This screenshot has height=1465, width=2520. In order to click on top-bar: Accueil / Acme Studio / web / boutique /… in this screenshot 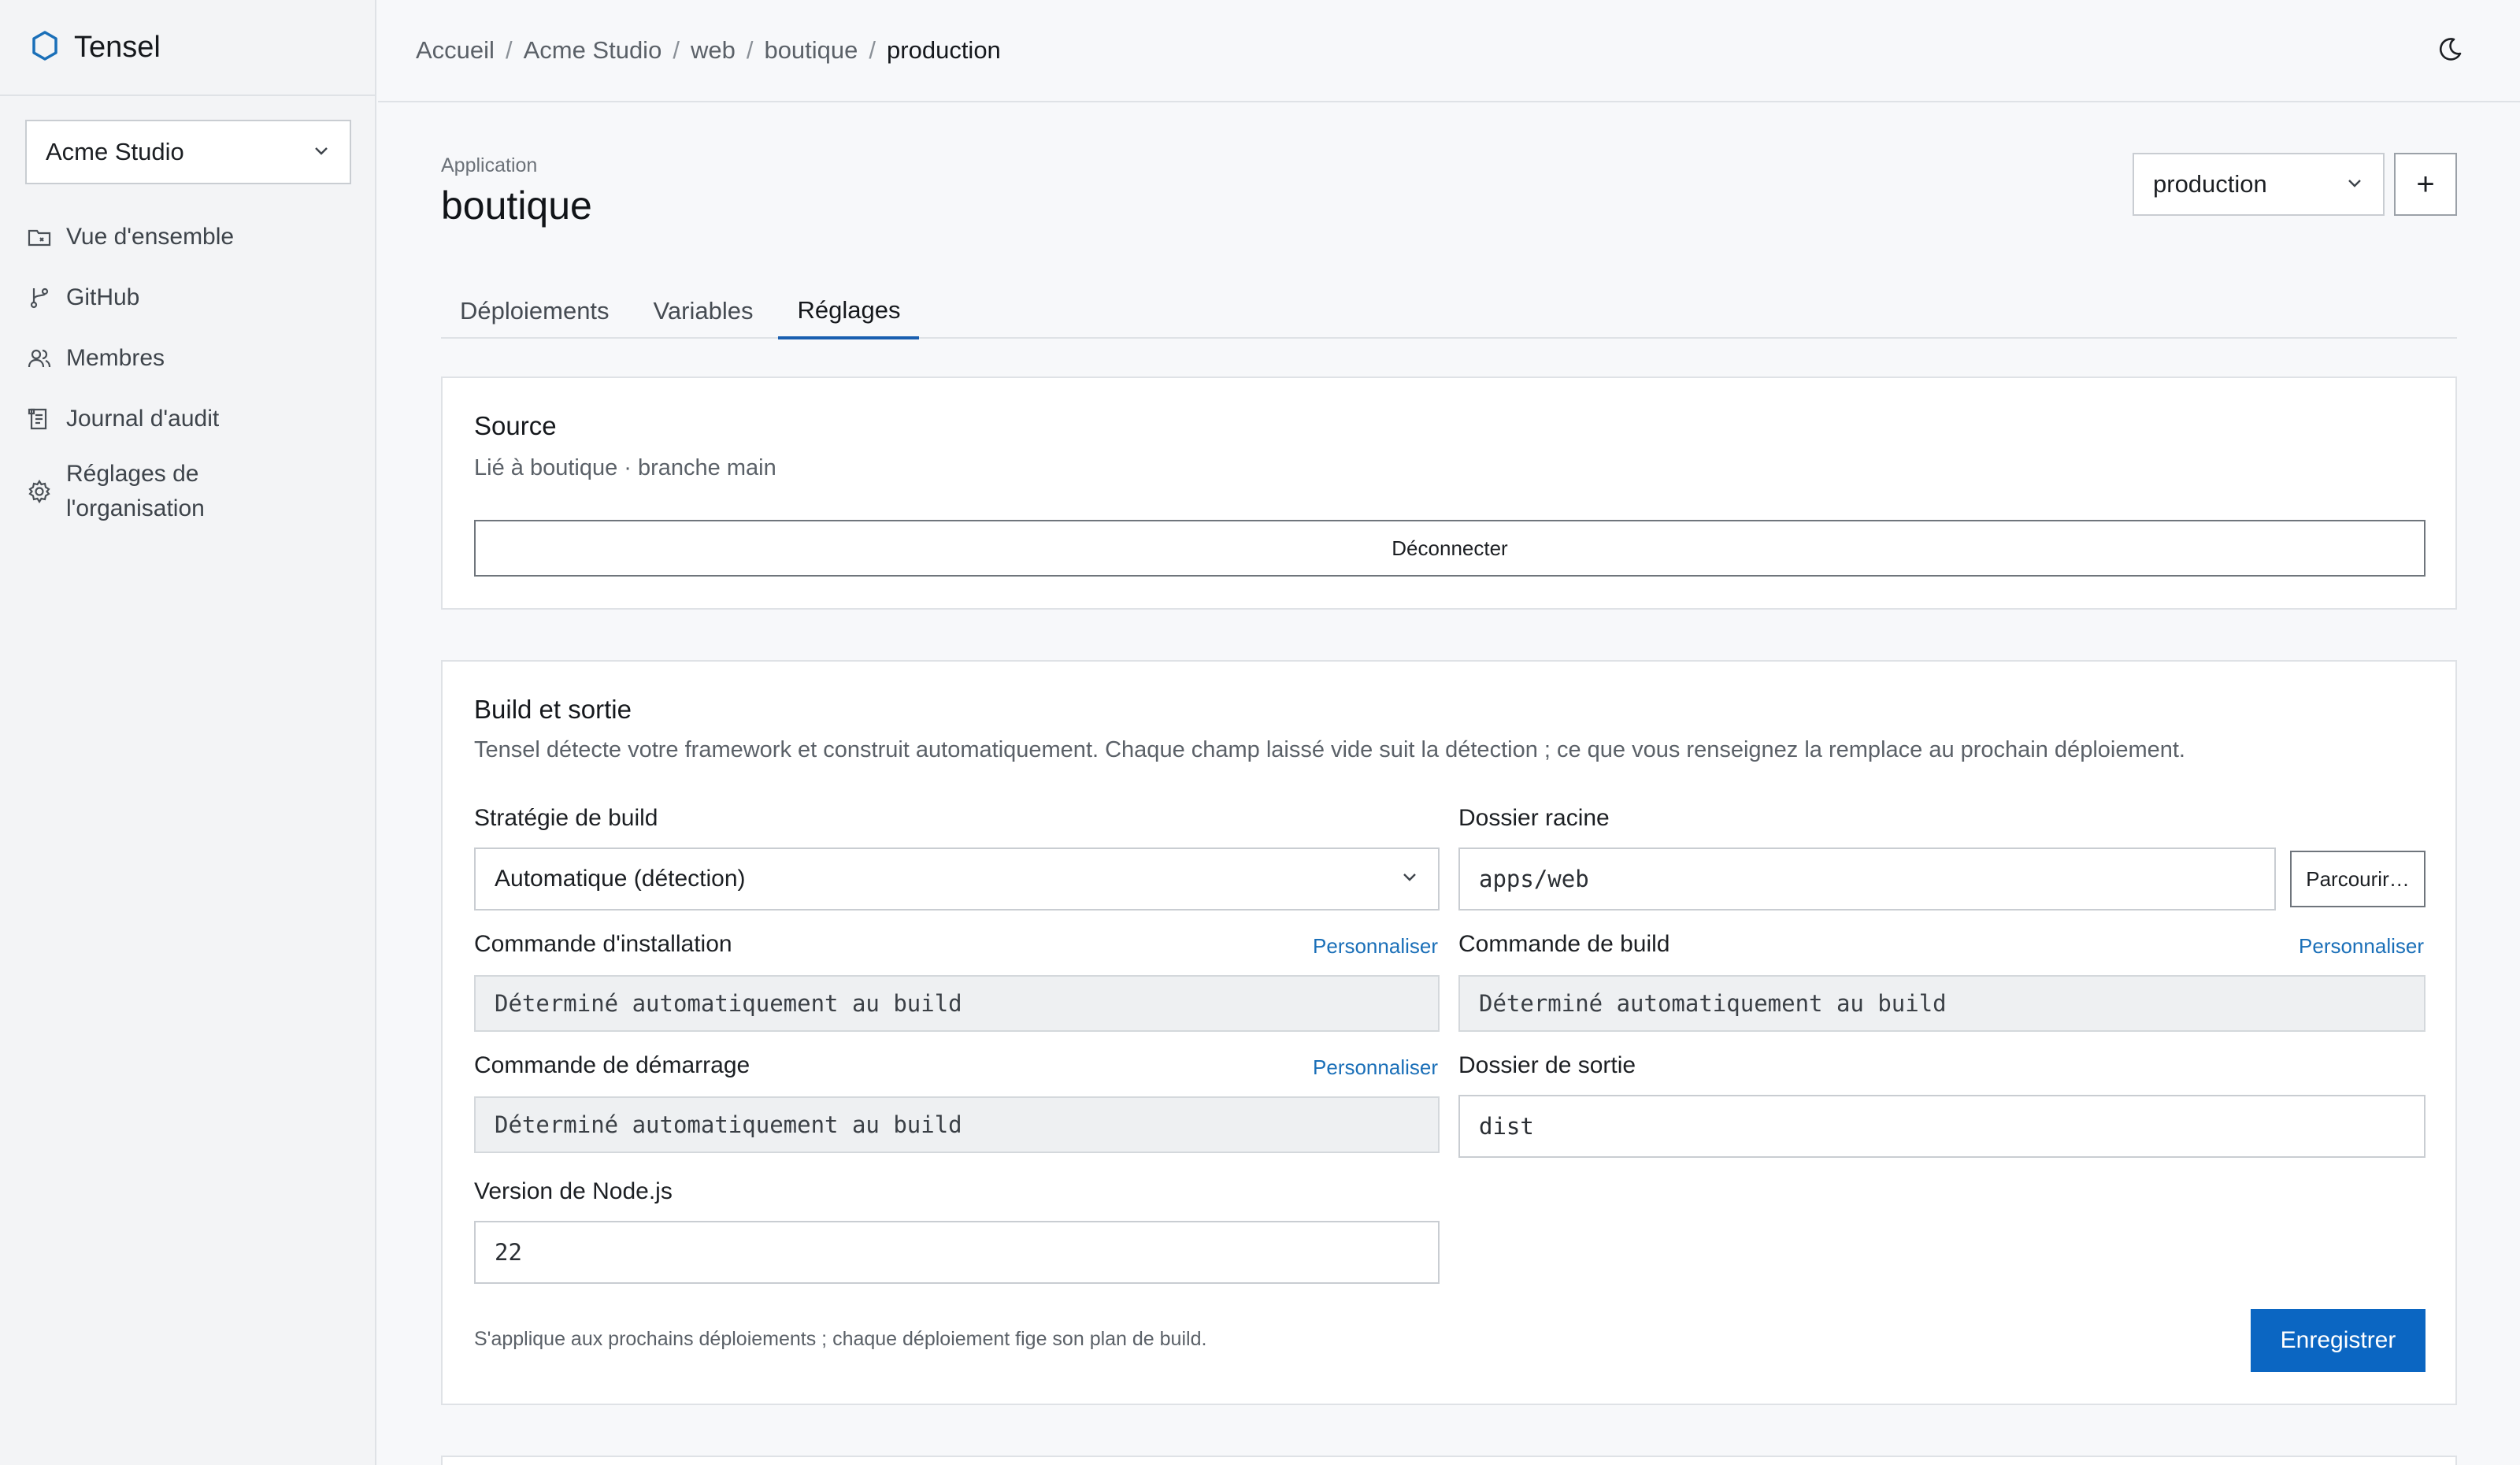, I will do `click(1449, 51)`.